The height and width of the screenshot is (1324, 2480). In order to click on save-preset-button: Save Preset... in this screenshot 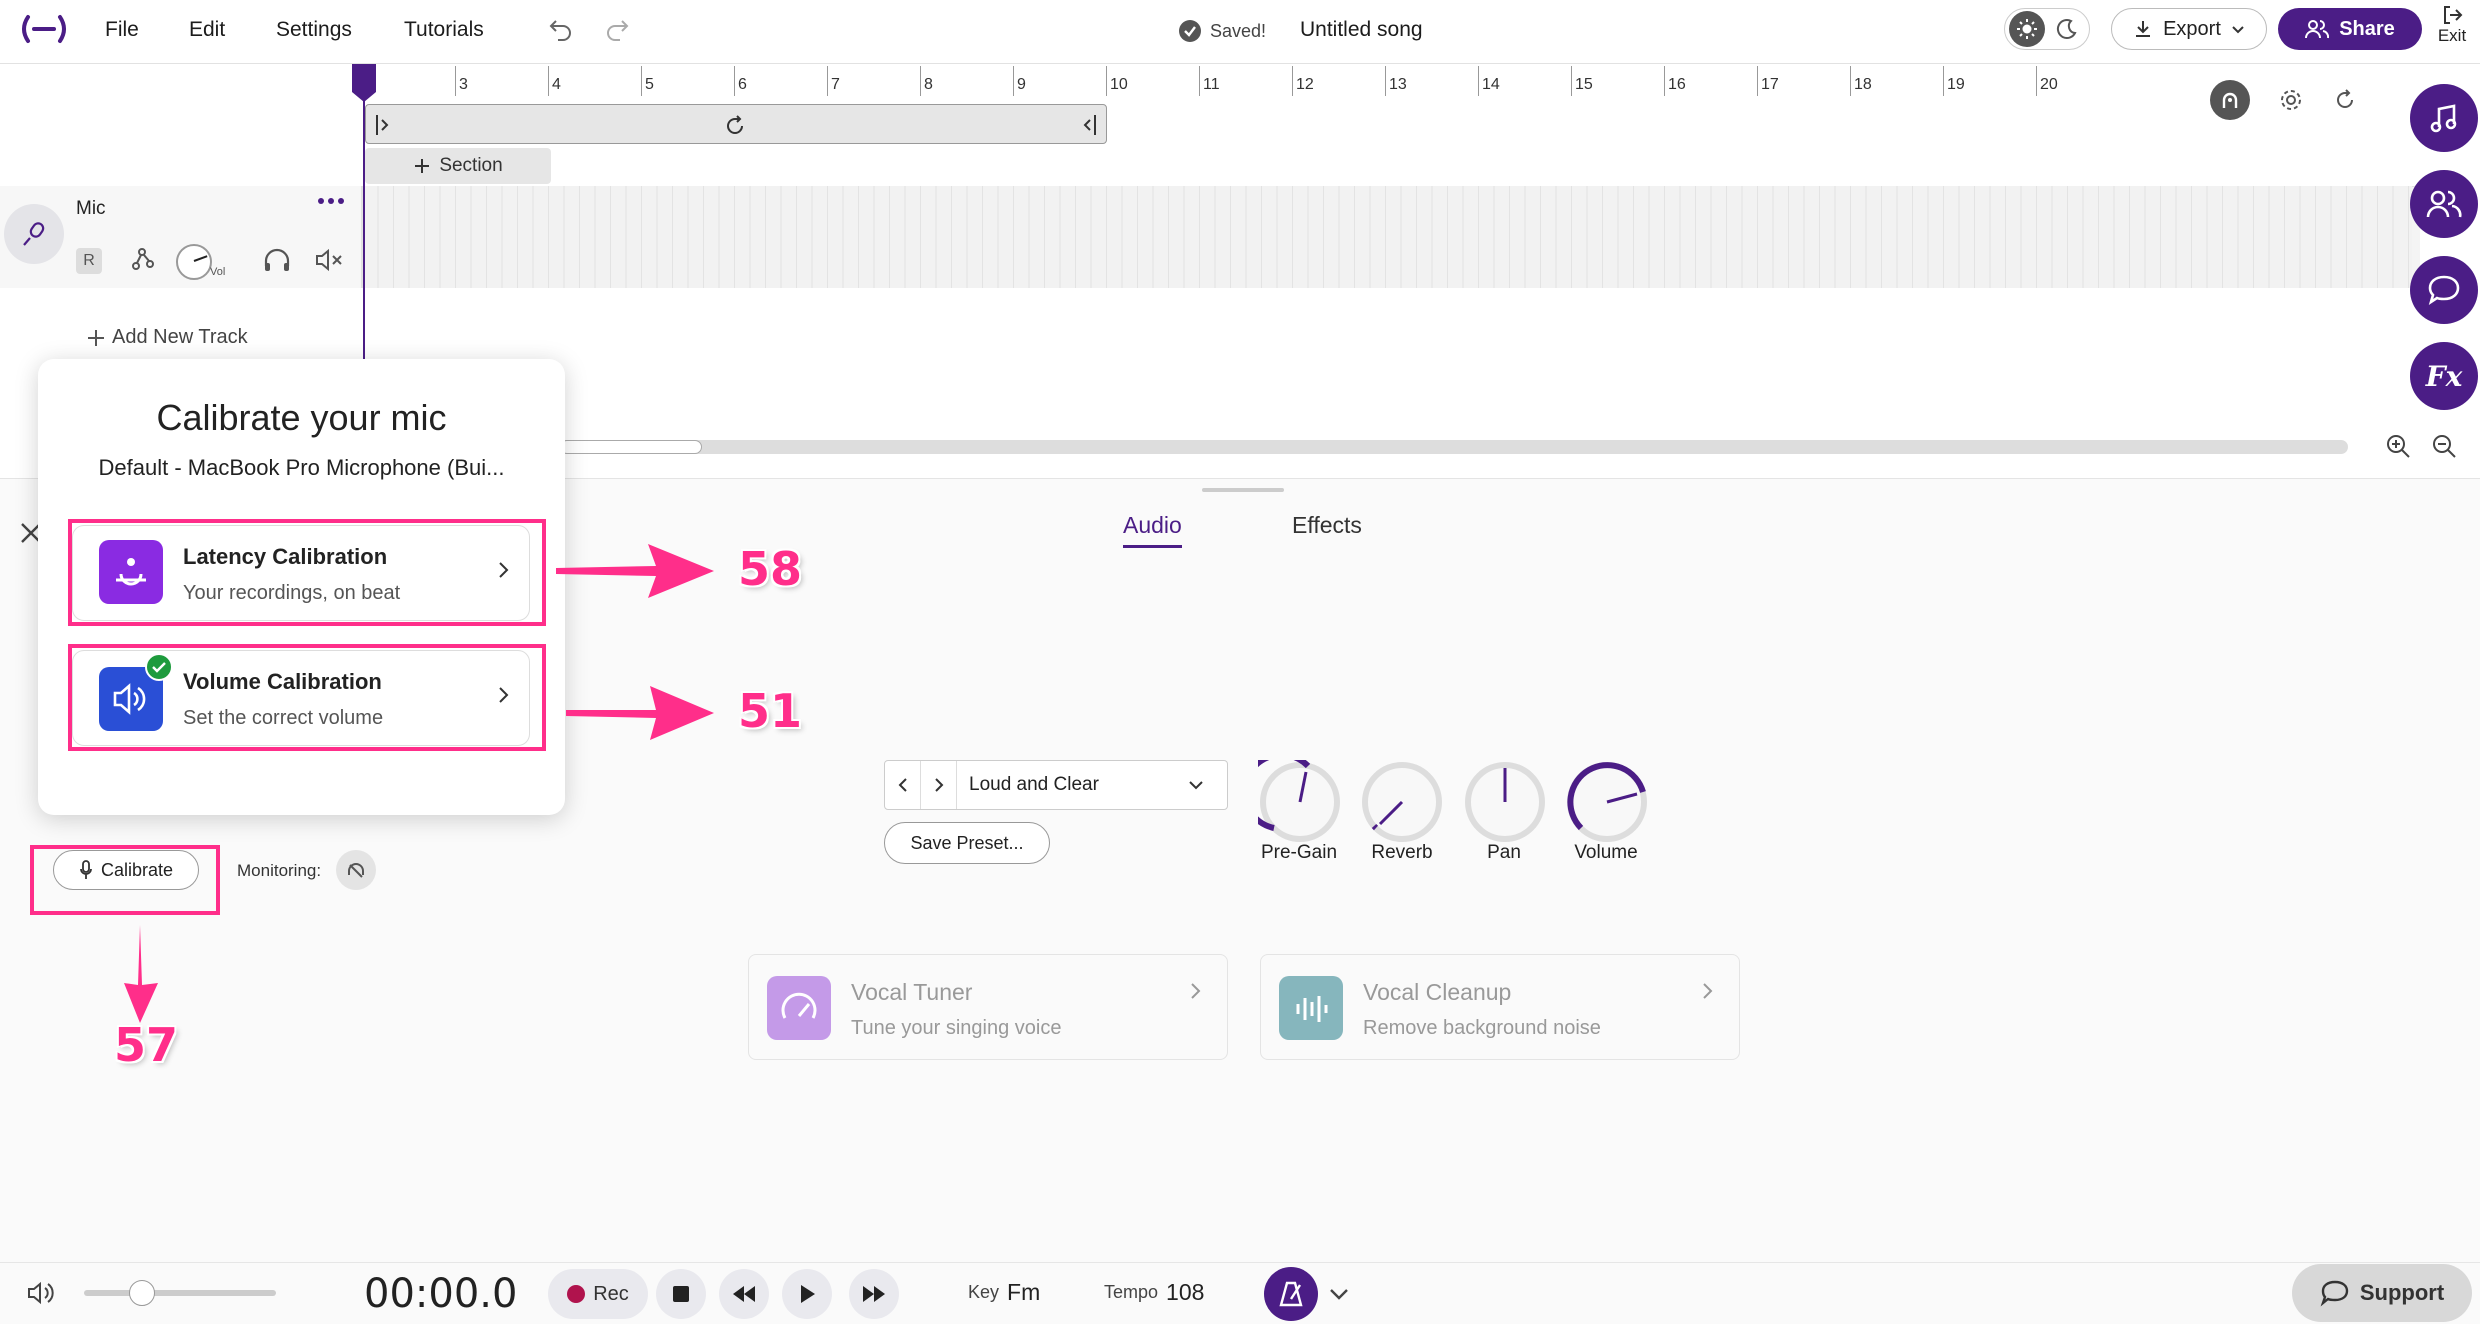, I will do `click(967, 843)`.